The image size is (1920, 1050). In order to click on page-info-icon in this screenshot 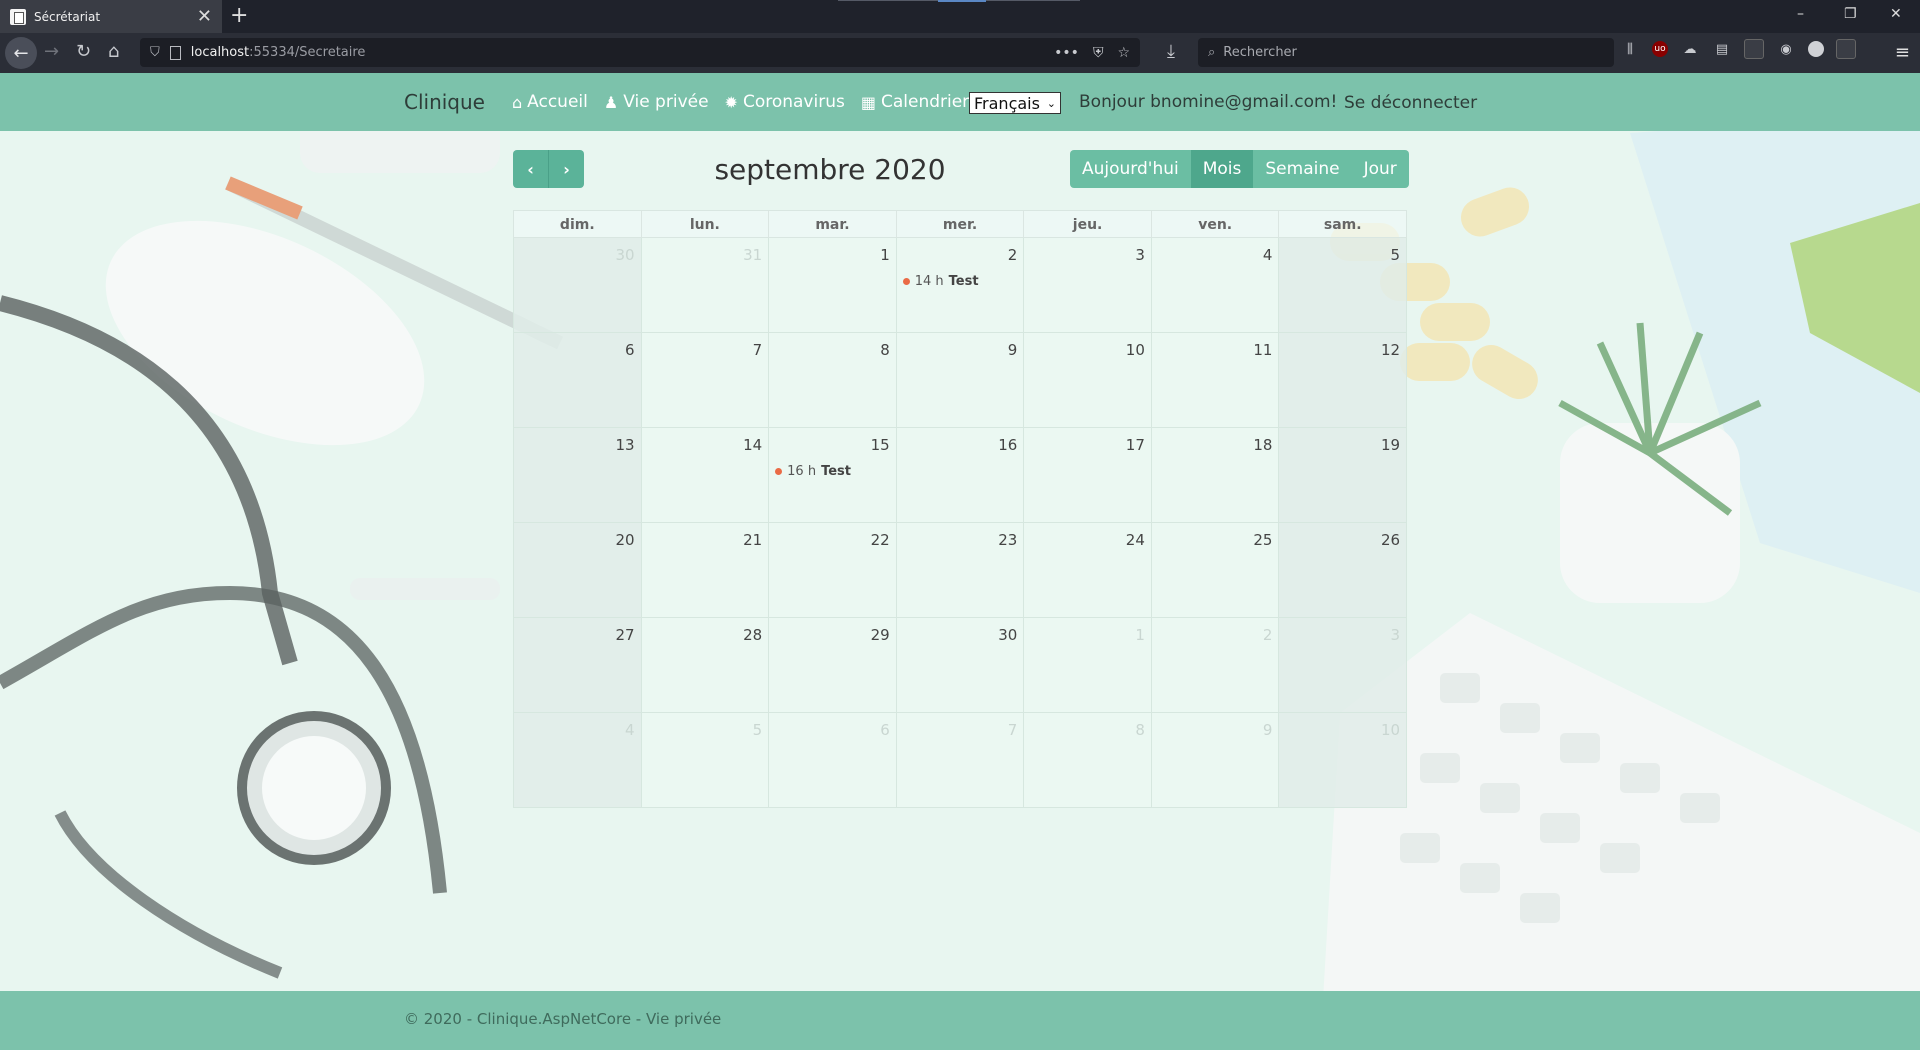, I will do `click(175, 52)`.